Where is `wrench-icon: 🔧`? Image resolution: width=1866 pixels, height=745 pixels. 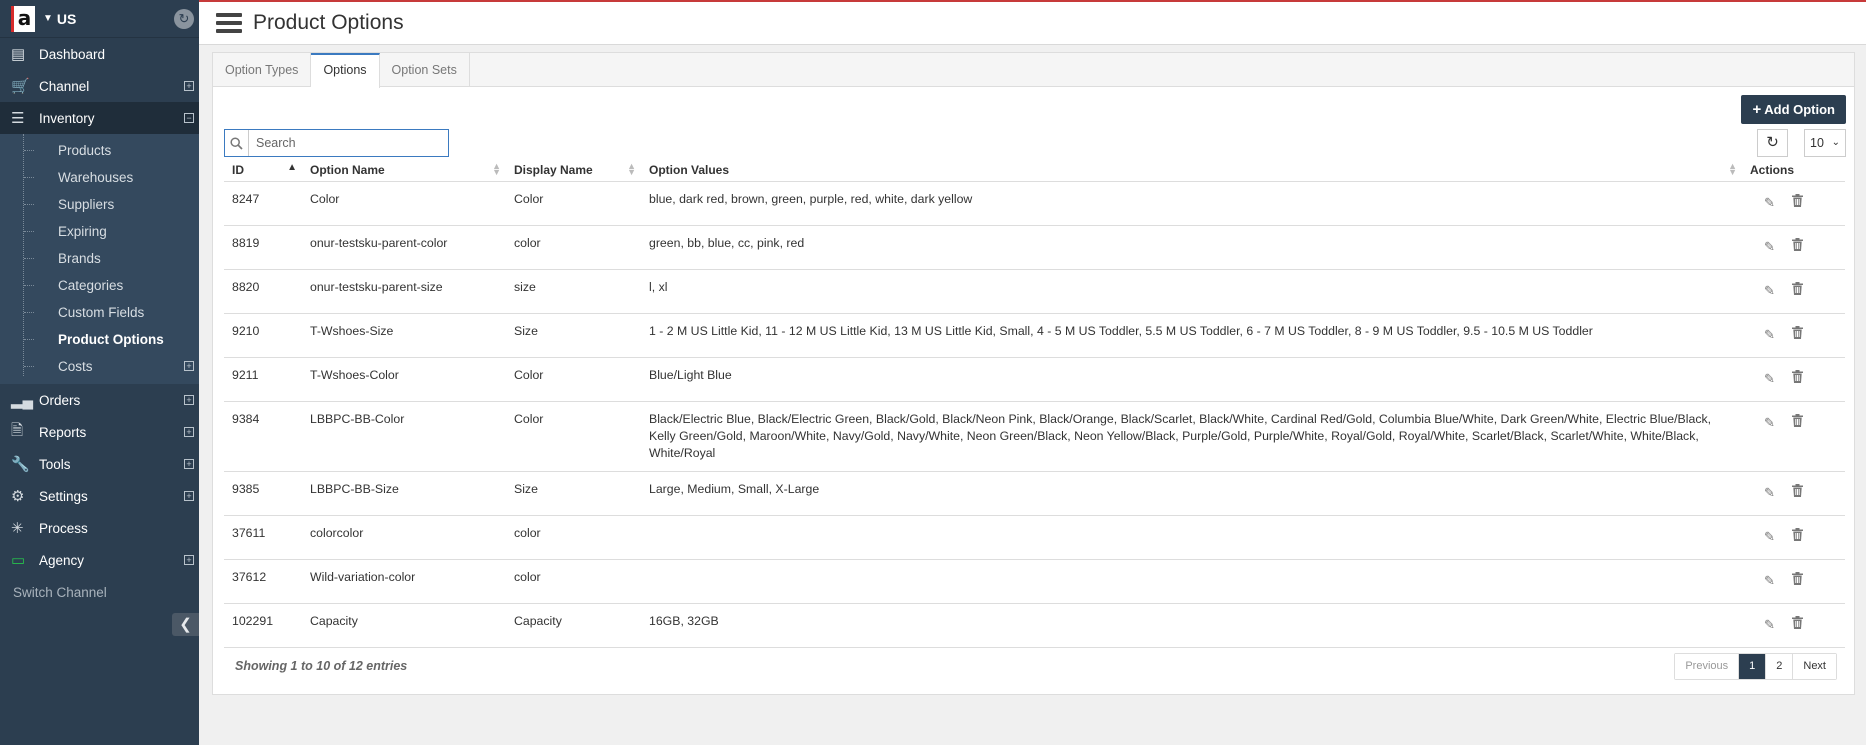
wrench-icon: 🔧 is located at coordinates (20, 464).